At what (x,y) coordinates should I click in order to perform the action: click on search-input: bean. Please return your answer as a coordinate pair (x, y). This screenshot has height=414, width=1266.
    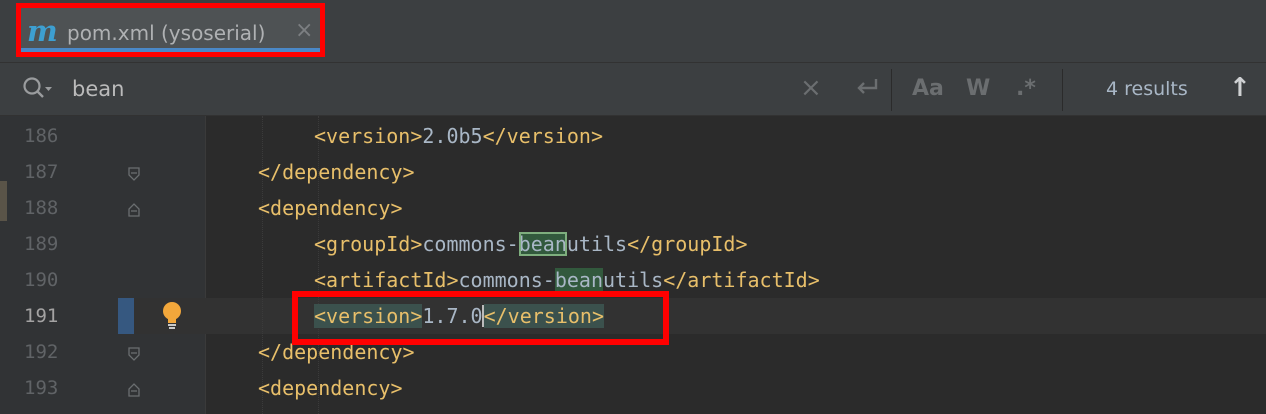
    Looking at the image, I should click on (422, 89).